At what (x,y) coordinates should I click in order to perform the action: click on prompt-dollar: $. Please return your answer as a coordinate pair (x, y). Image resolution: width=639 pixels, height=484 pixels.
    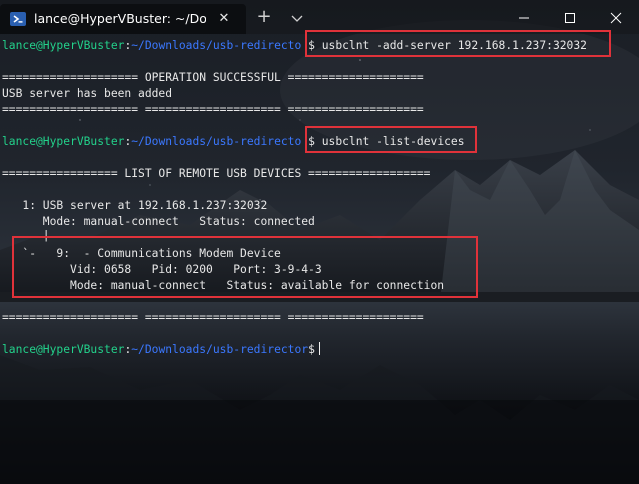
    Looking at the image, I should click on (311, 349).